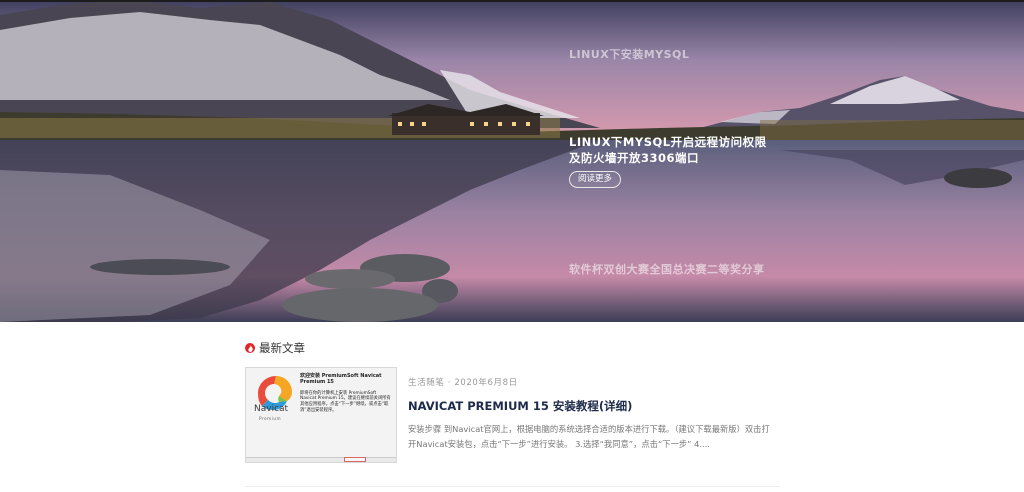  I want to click on post-category: 生活随笔, so click(426, 383).